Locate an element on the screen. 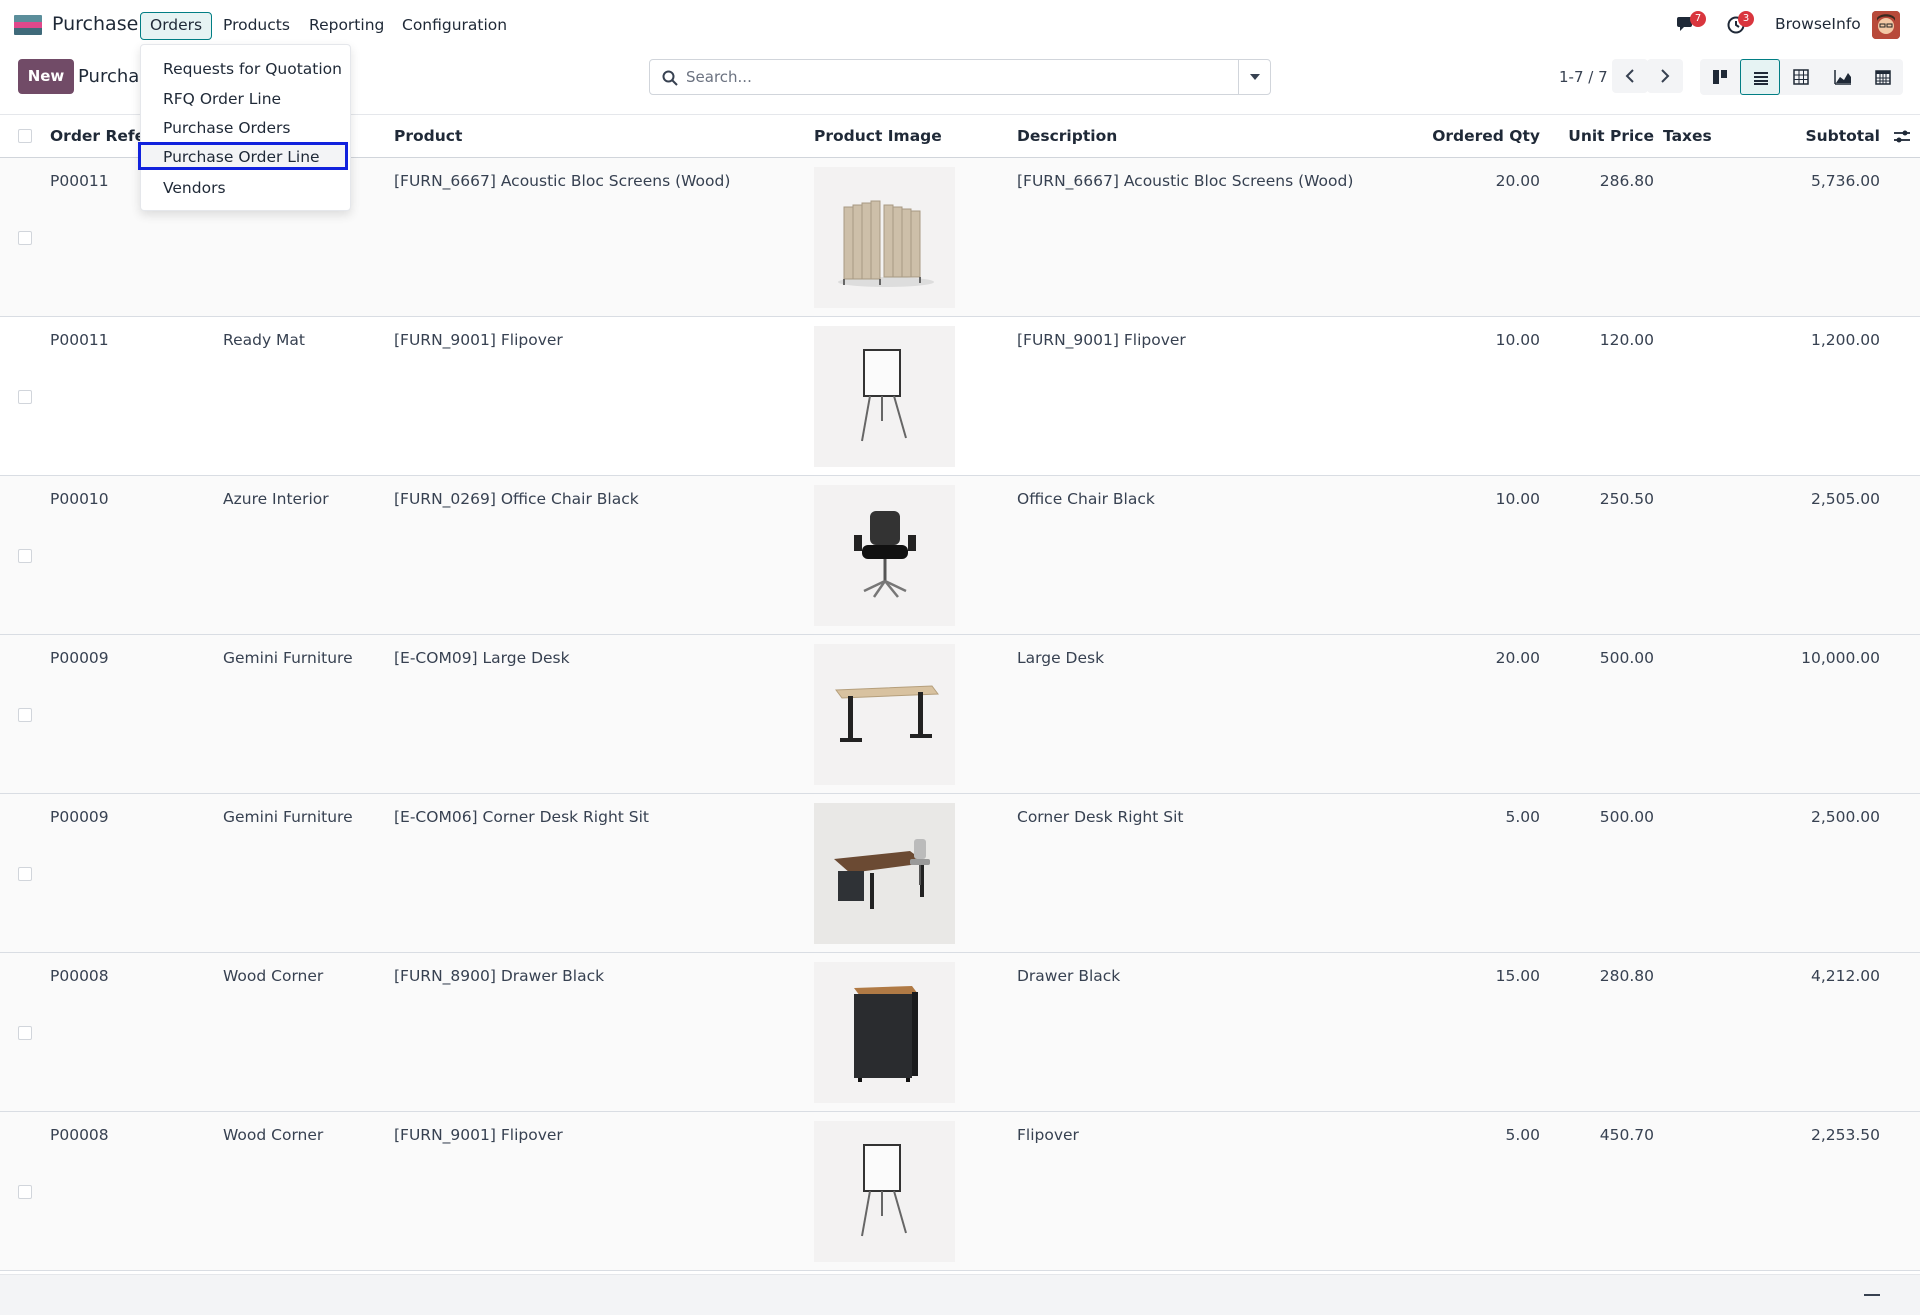  kanban-icon is located at coordinates (1720, 77).